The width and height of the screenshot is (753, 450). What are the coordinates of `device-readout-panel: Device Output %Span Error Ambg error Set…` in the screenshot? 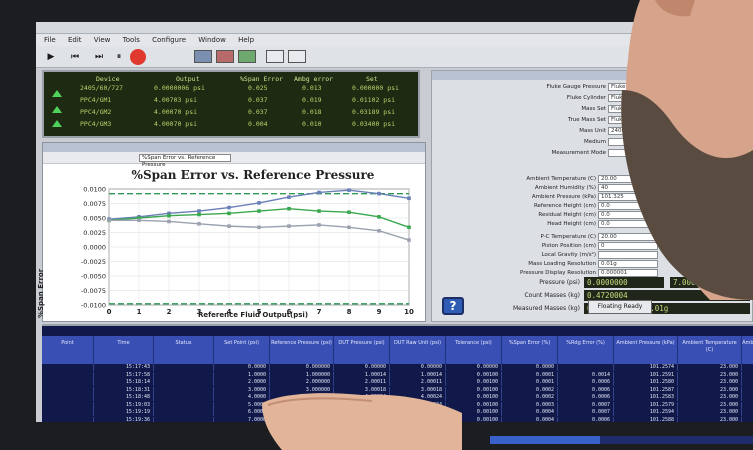 It's located at (231, 104).